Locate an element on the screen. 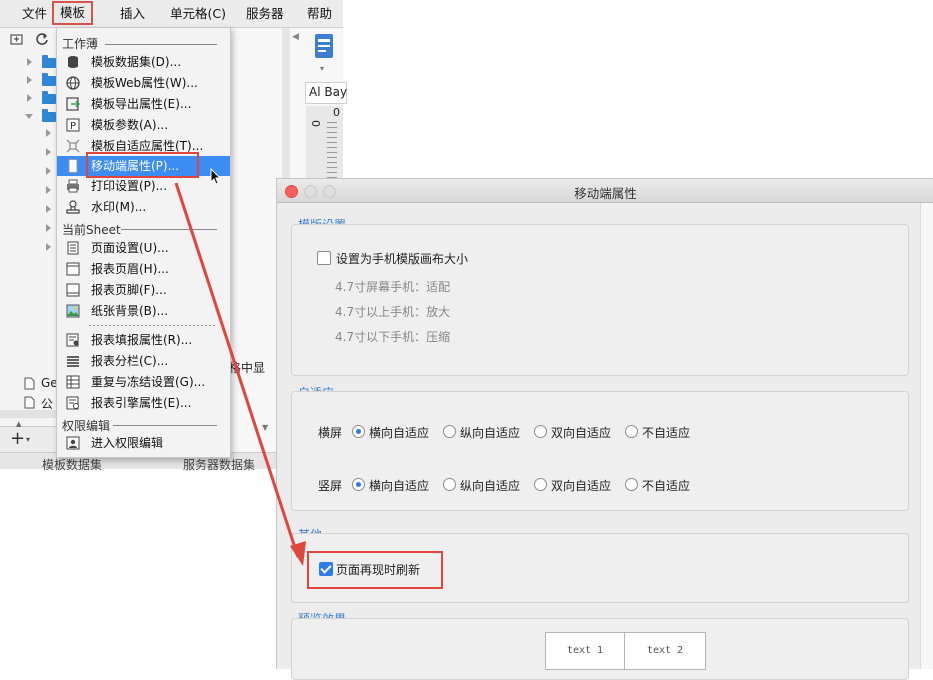  font-name: Al Bay is located at coordinates (328, 92).